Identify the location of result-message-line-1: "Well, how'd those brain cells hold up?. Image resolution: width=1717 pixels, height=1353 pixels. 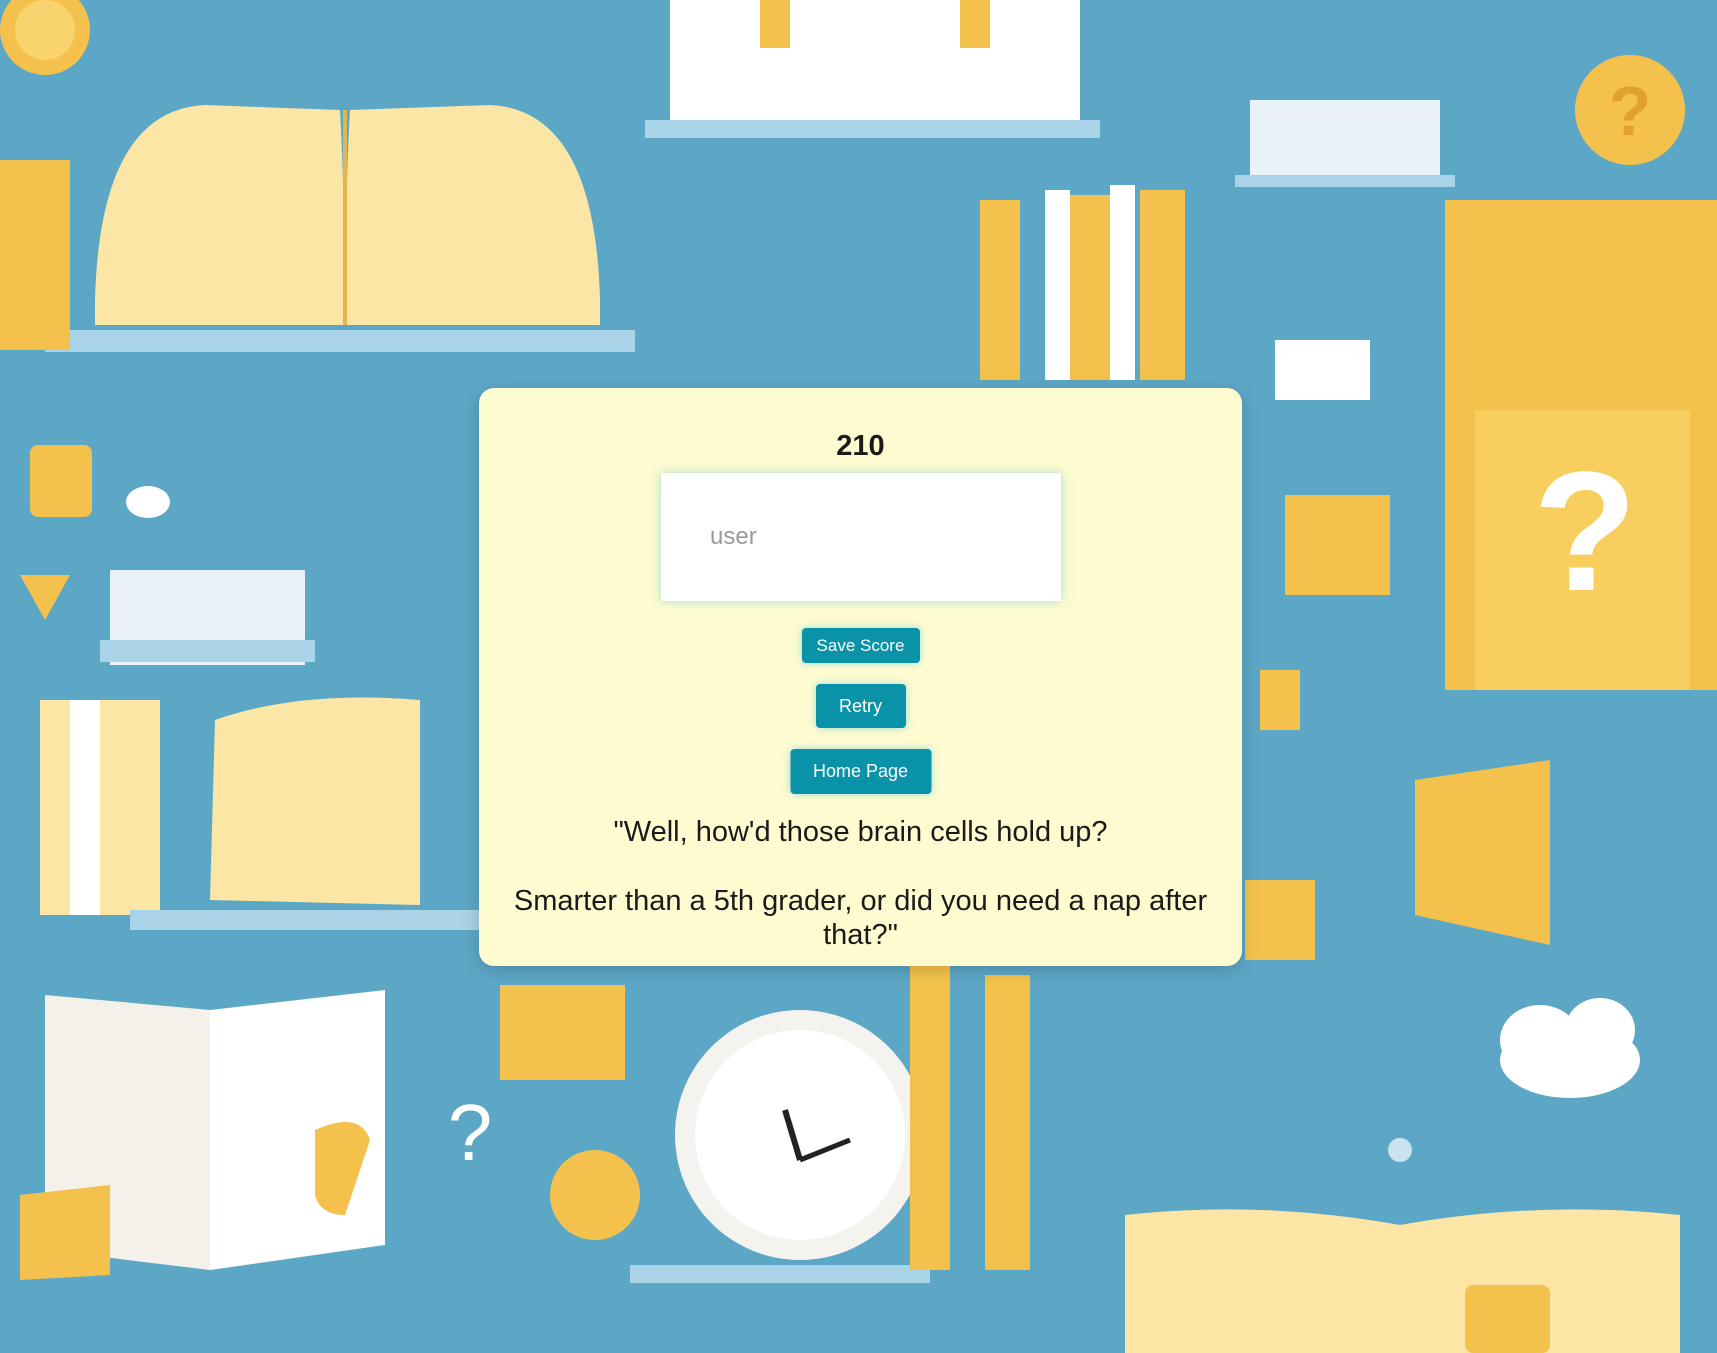
(860, 832).